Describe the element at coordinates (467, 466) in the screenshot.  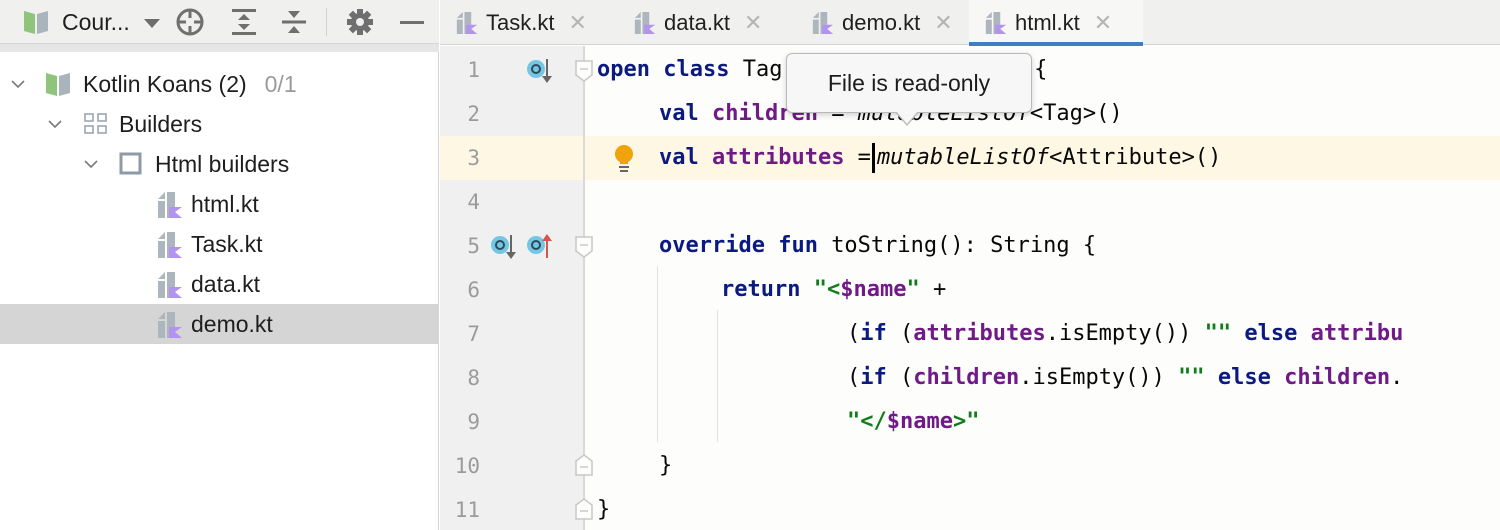
I see `line-number: 10` at that location.